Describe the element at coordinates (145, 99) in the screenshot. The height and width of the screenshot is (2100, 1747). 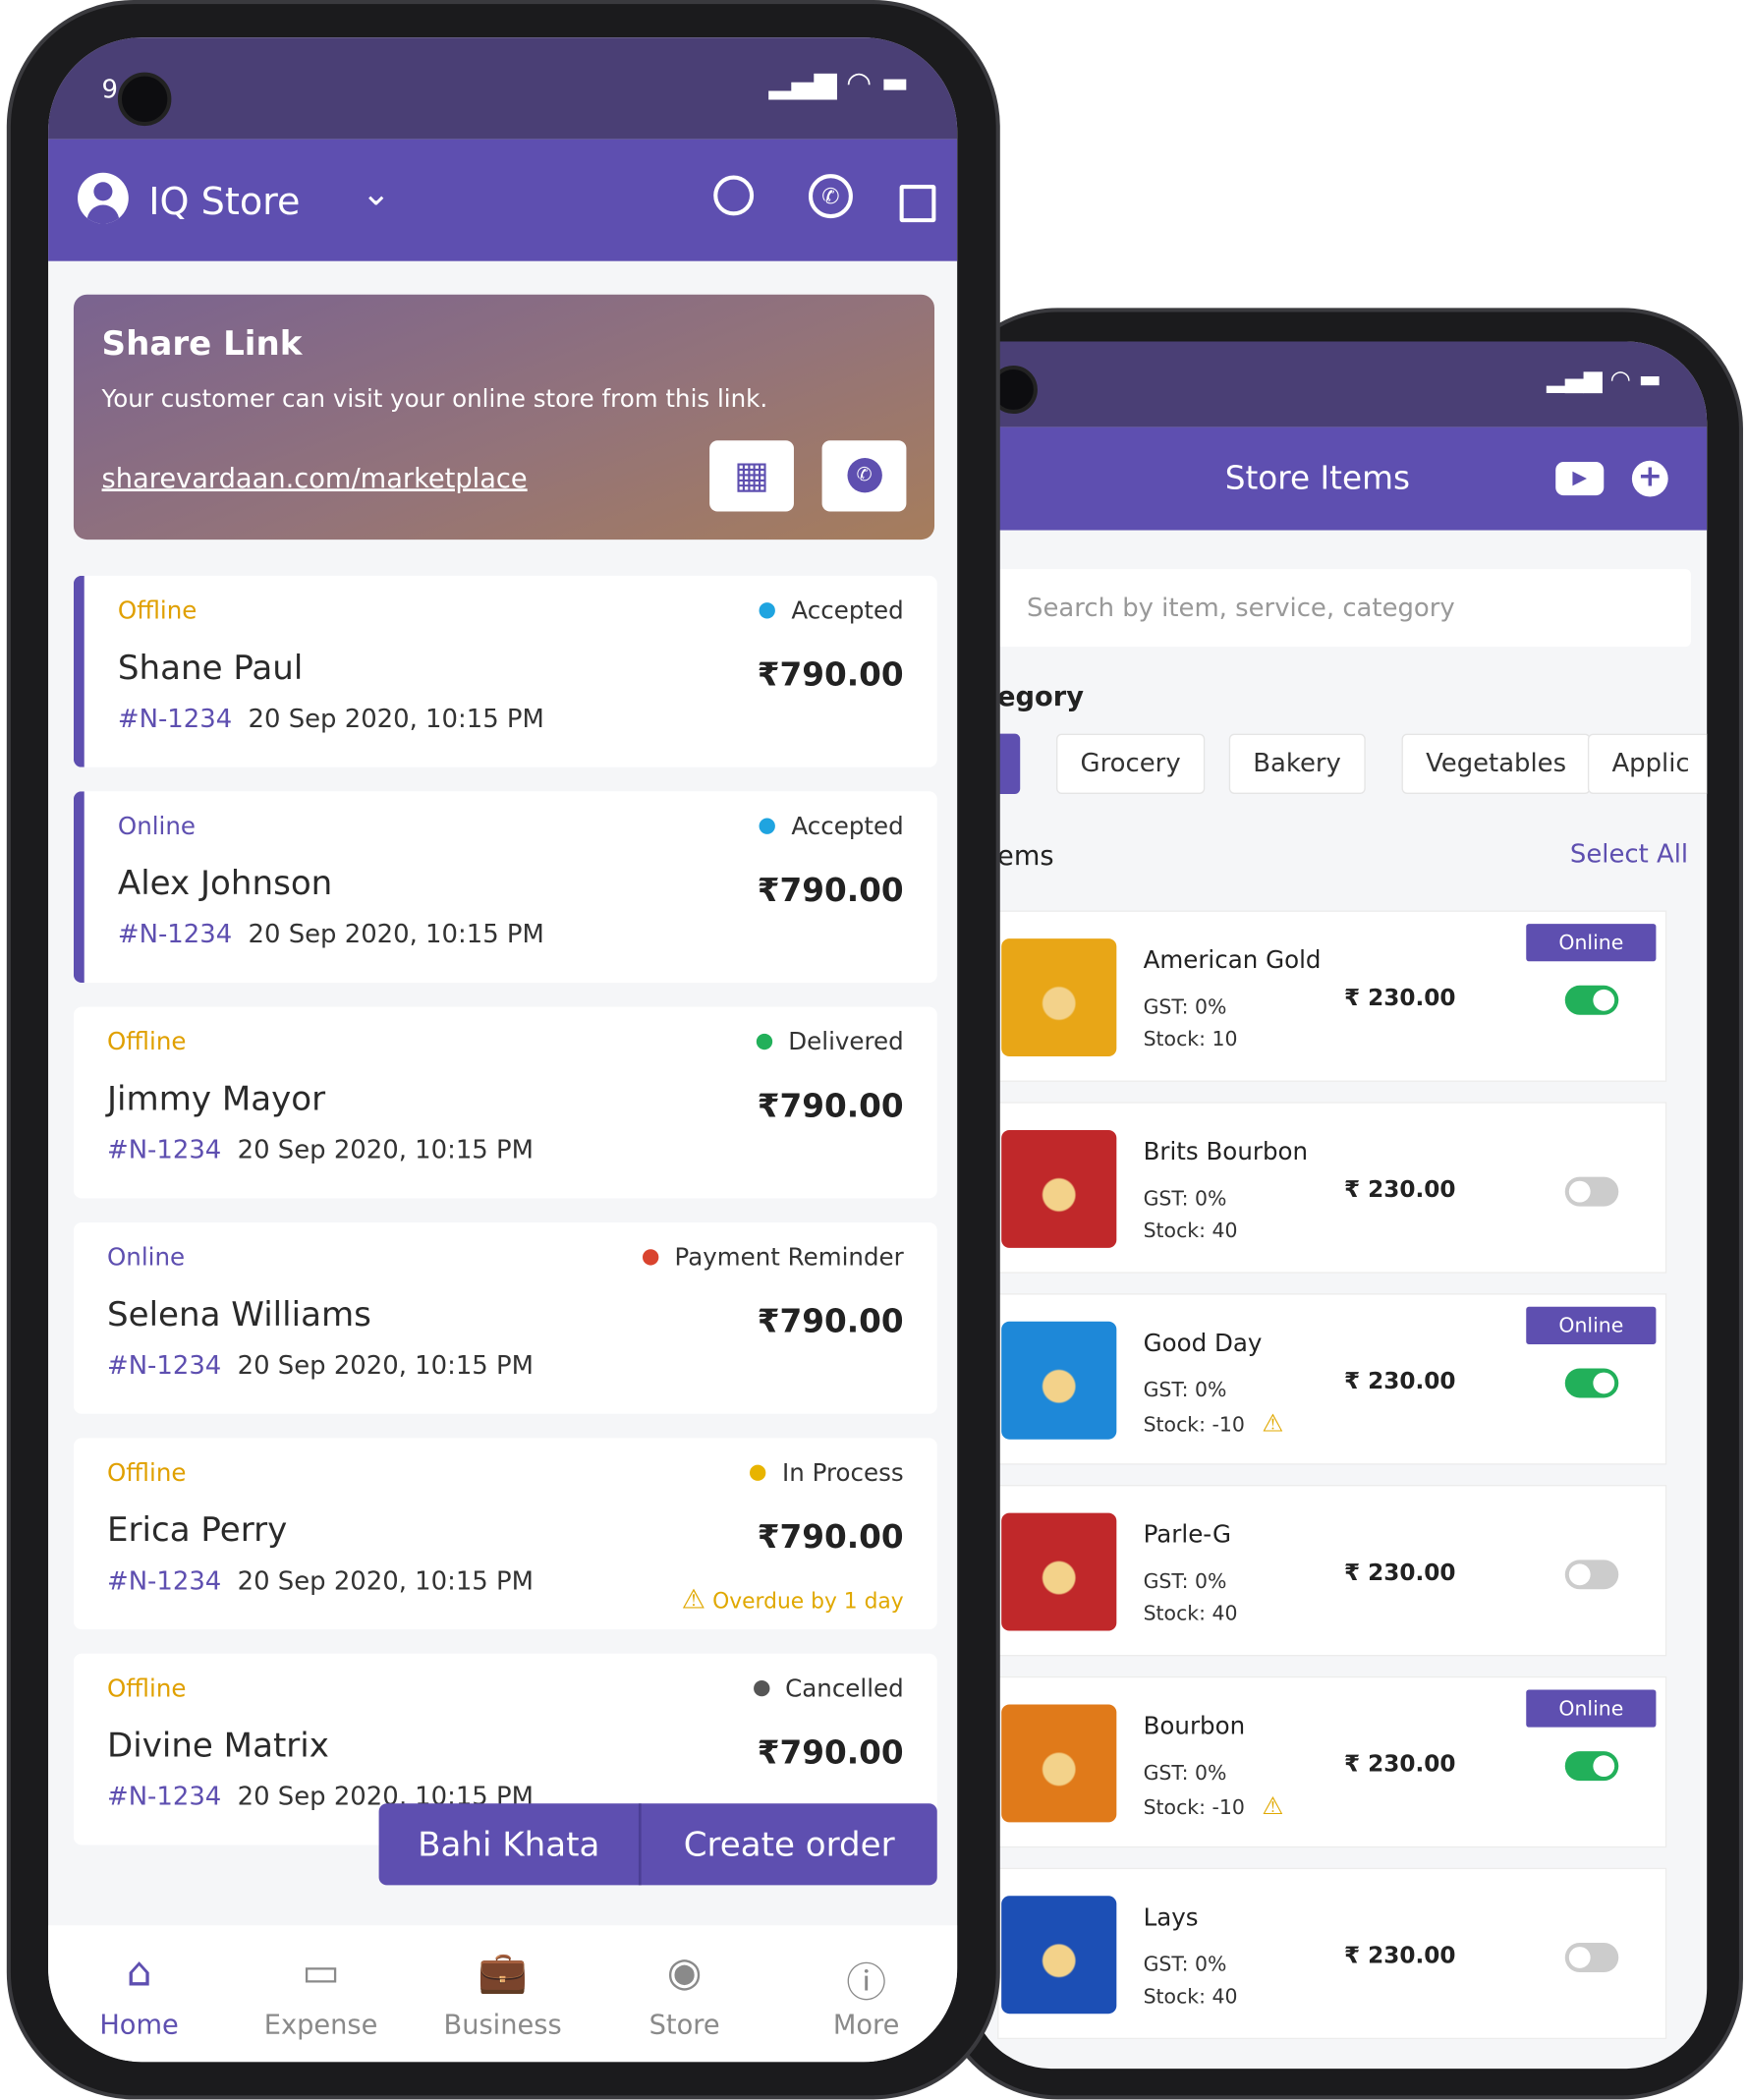
I see `camera` at that location.